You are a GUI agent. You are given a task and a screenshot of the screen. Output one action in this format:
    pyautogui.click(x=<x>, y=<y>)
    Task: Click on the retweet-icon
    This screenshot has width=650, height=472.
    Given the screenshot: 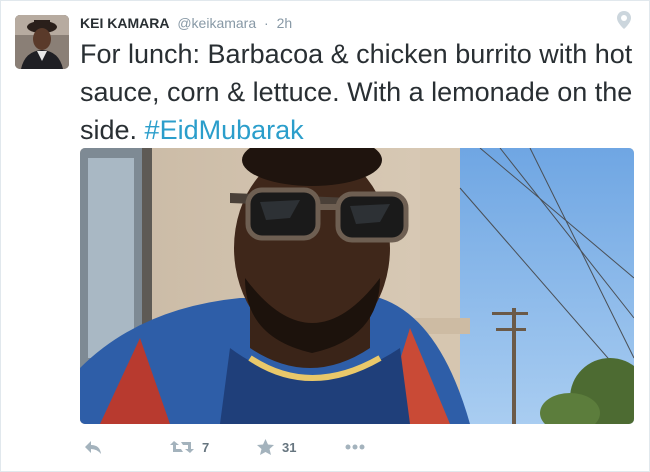 What is the action you would take?
    pyautogui.click(x=182, y=447)
    